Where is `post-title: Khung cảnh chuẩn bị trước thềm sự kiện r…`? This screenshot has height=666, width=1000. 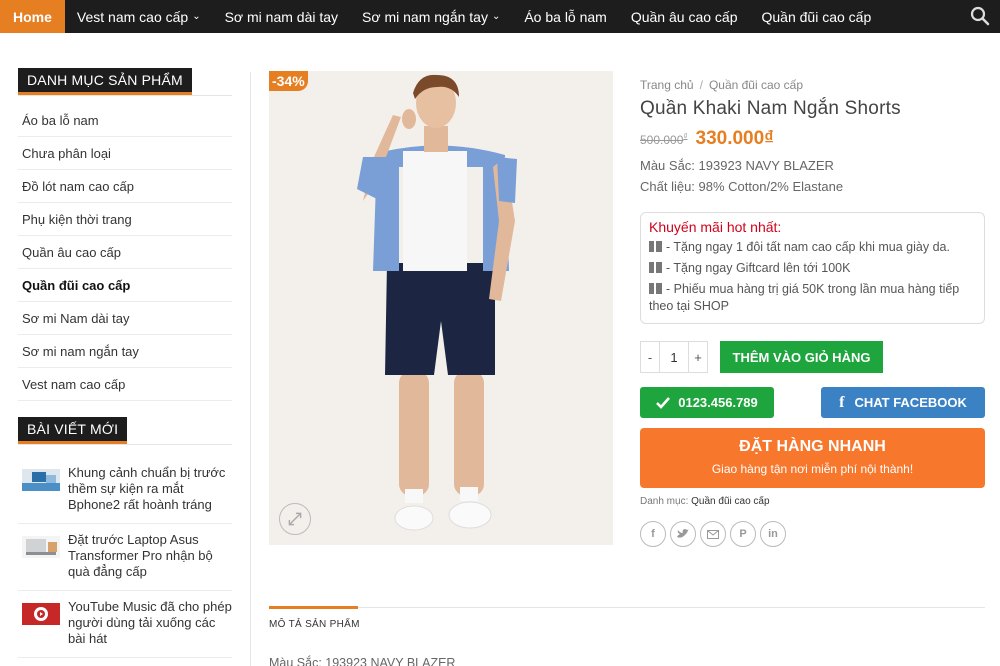 post-title: Khung cảnh chuẩn bị trước thềm sự kiện r… is located at coordinates (150, 489).